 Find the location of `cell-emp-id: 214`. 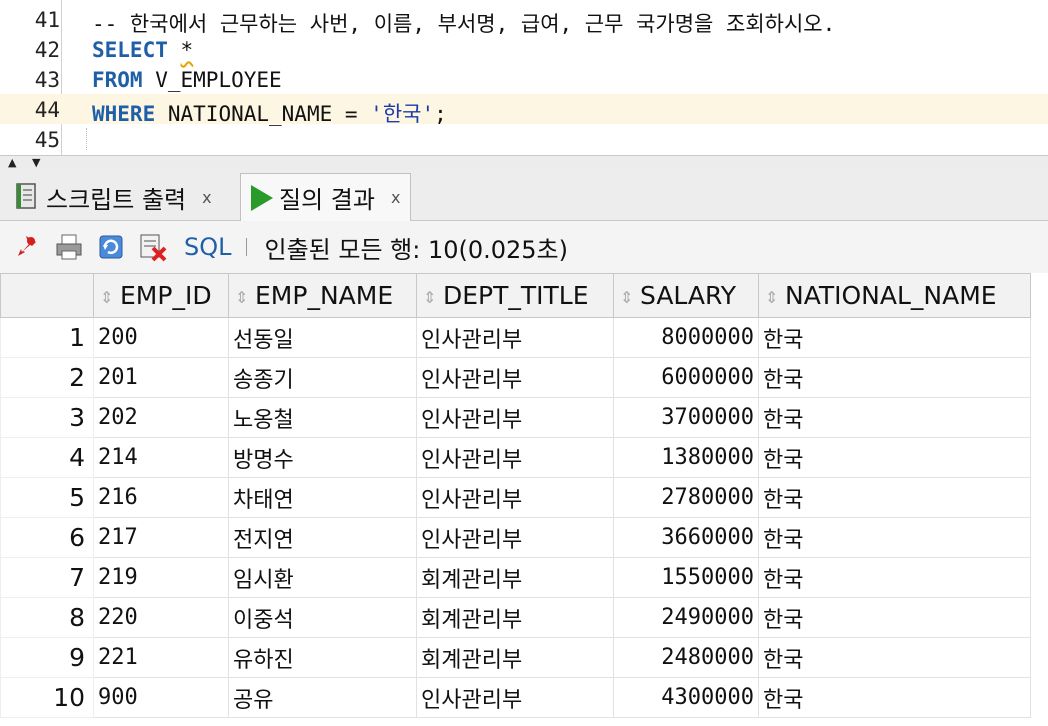

cell-emp-id: 214 is located at coordinates (161, 457).